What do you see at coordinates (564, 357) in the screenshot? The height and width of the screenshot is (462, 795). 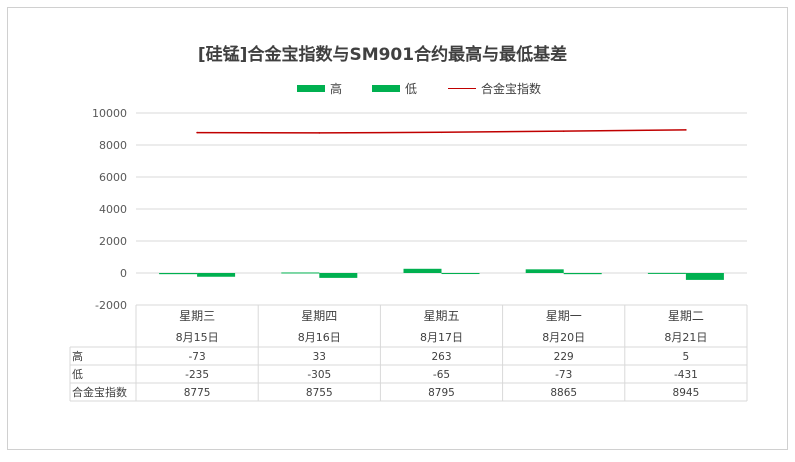 I see `table-cell-value: 229` at bounding box center [564, 357].